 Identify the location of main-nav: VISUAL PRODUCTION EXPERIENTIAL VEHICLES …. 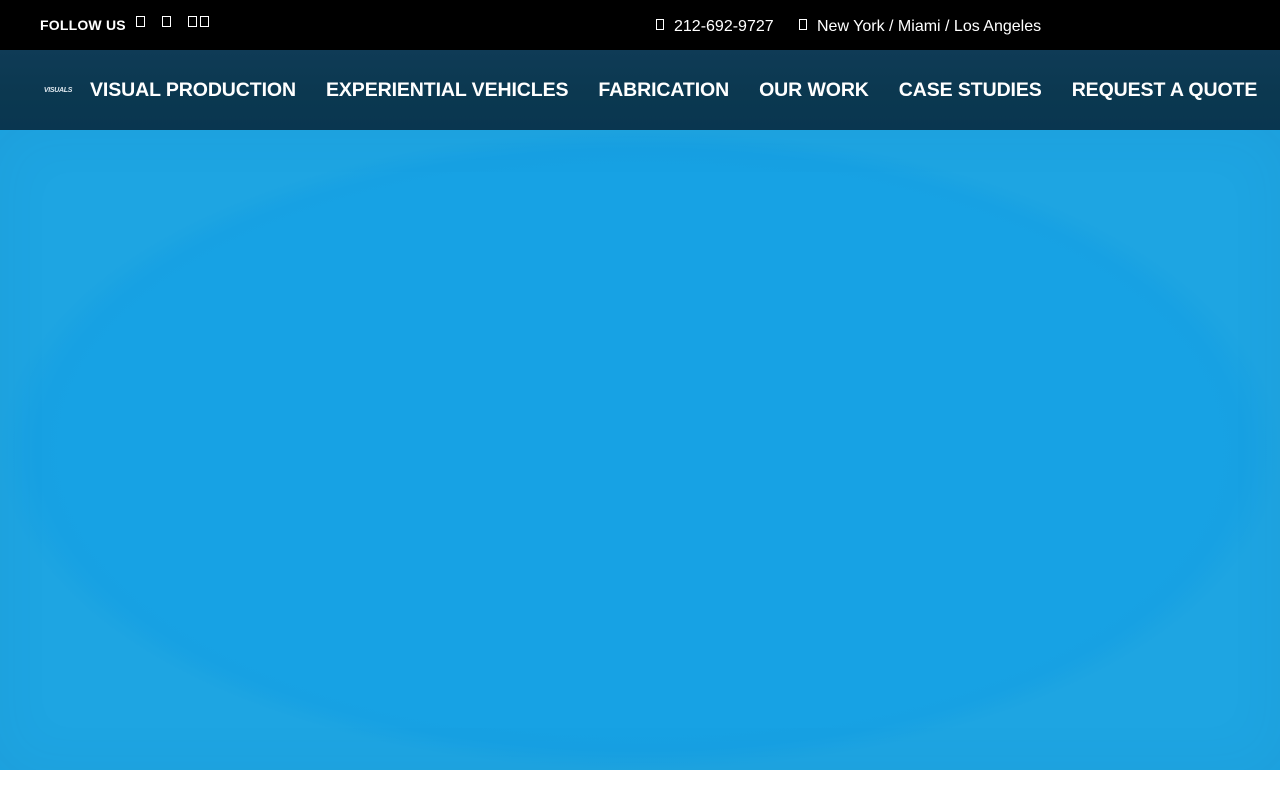
(673, 90).